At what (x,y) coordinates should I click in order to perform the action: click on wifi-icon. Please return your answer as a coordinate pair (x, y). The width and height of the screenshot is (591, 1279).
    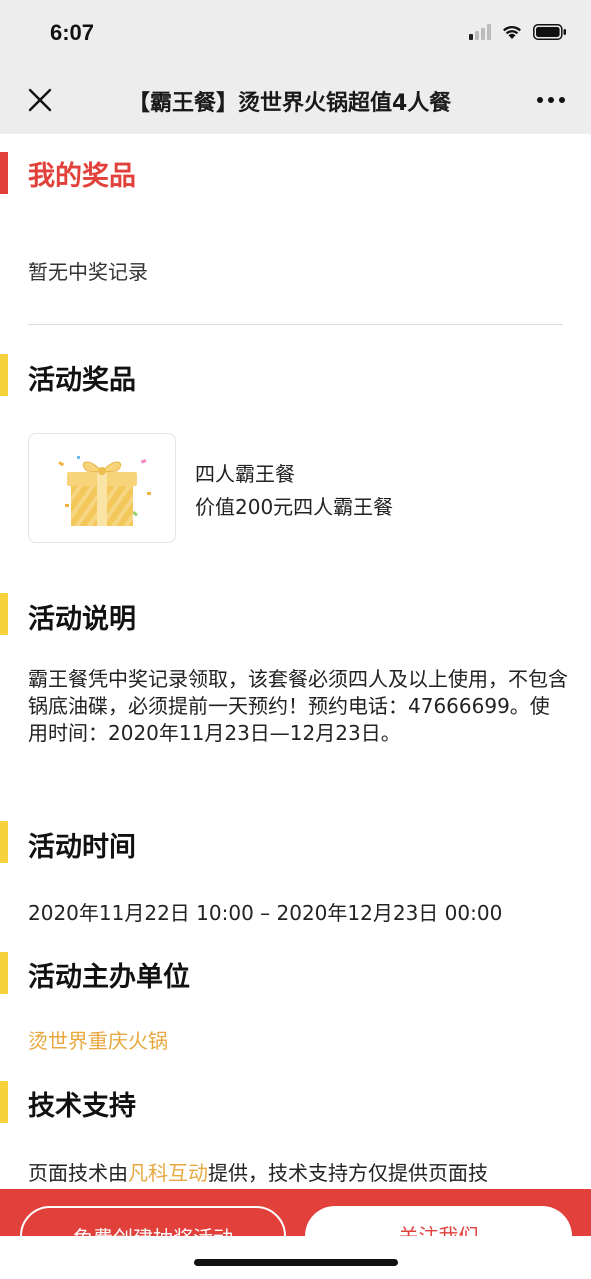
    Looking at the image, I should click on (512, 32).